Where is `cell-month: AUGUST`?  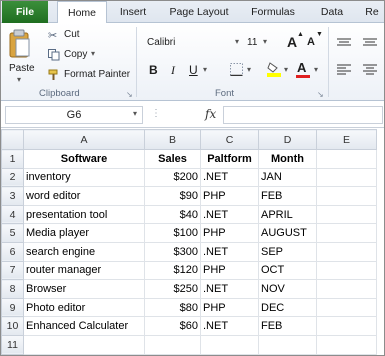 cell-month: AUGUST is located at coordinates (287, 233).